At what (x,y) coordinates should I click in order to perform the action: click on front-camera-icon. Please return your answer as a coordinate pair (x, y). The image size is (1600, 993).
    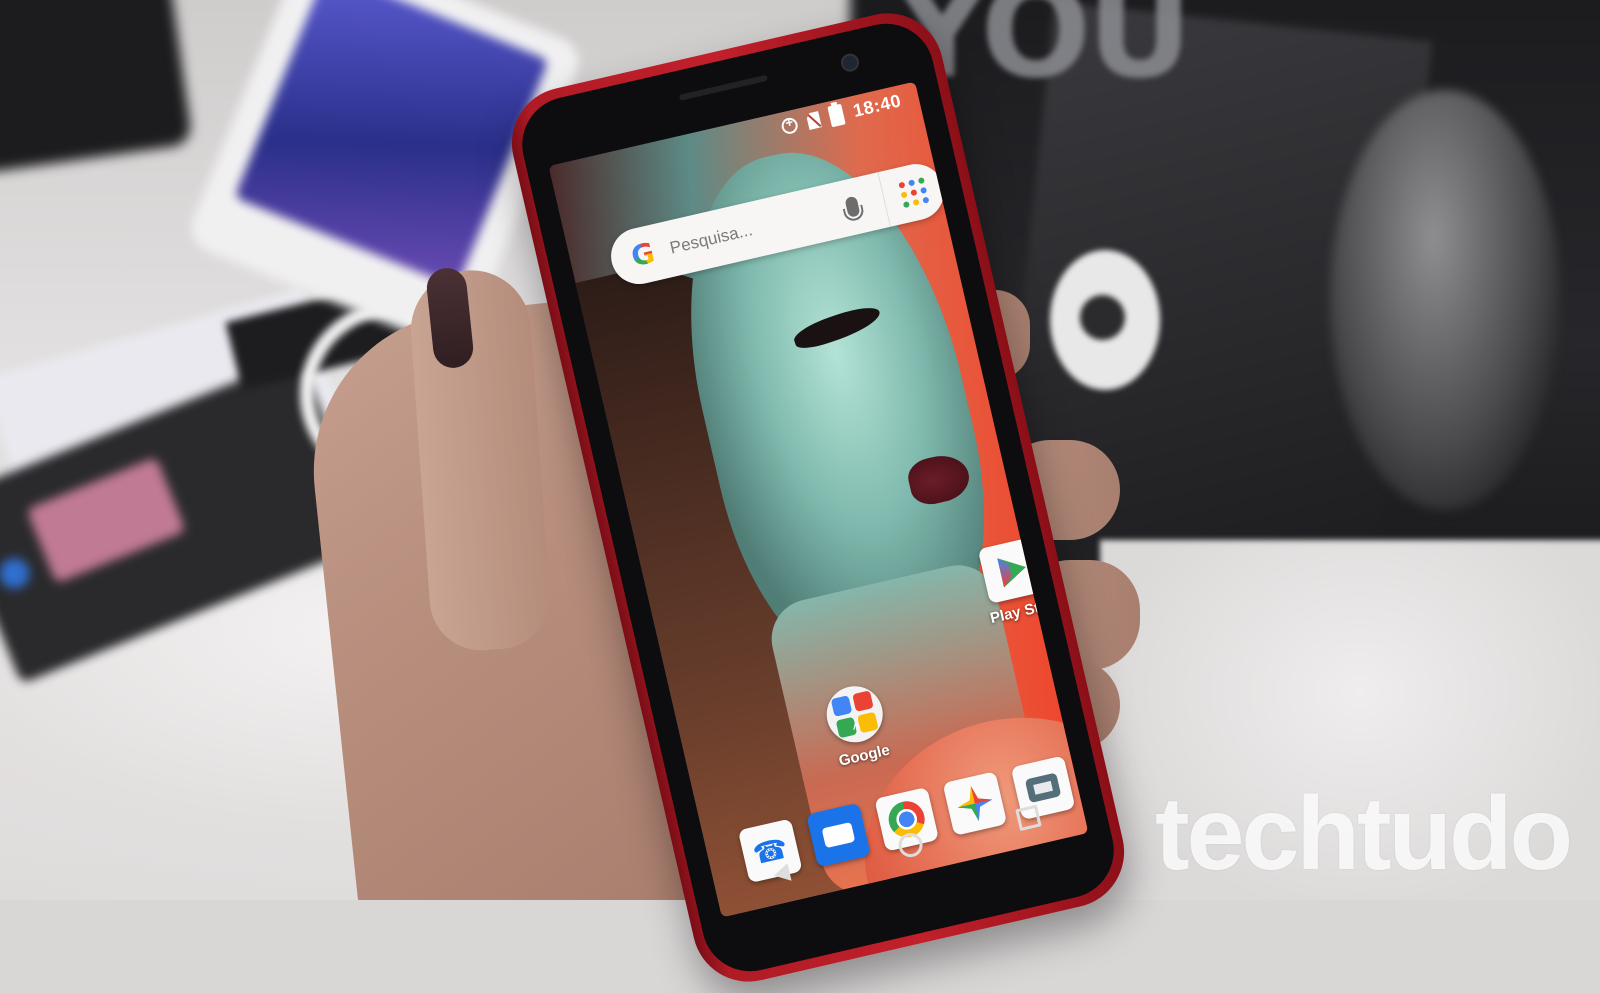
    Looking at the image, I should click on (850, 62).